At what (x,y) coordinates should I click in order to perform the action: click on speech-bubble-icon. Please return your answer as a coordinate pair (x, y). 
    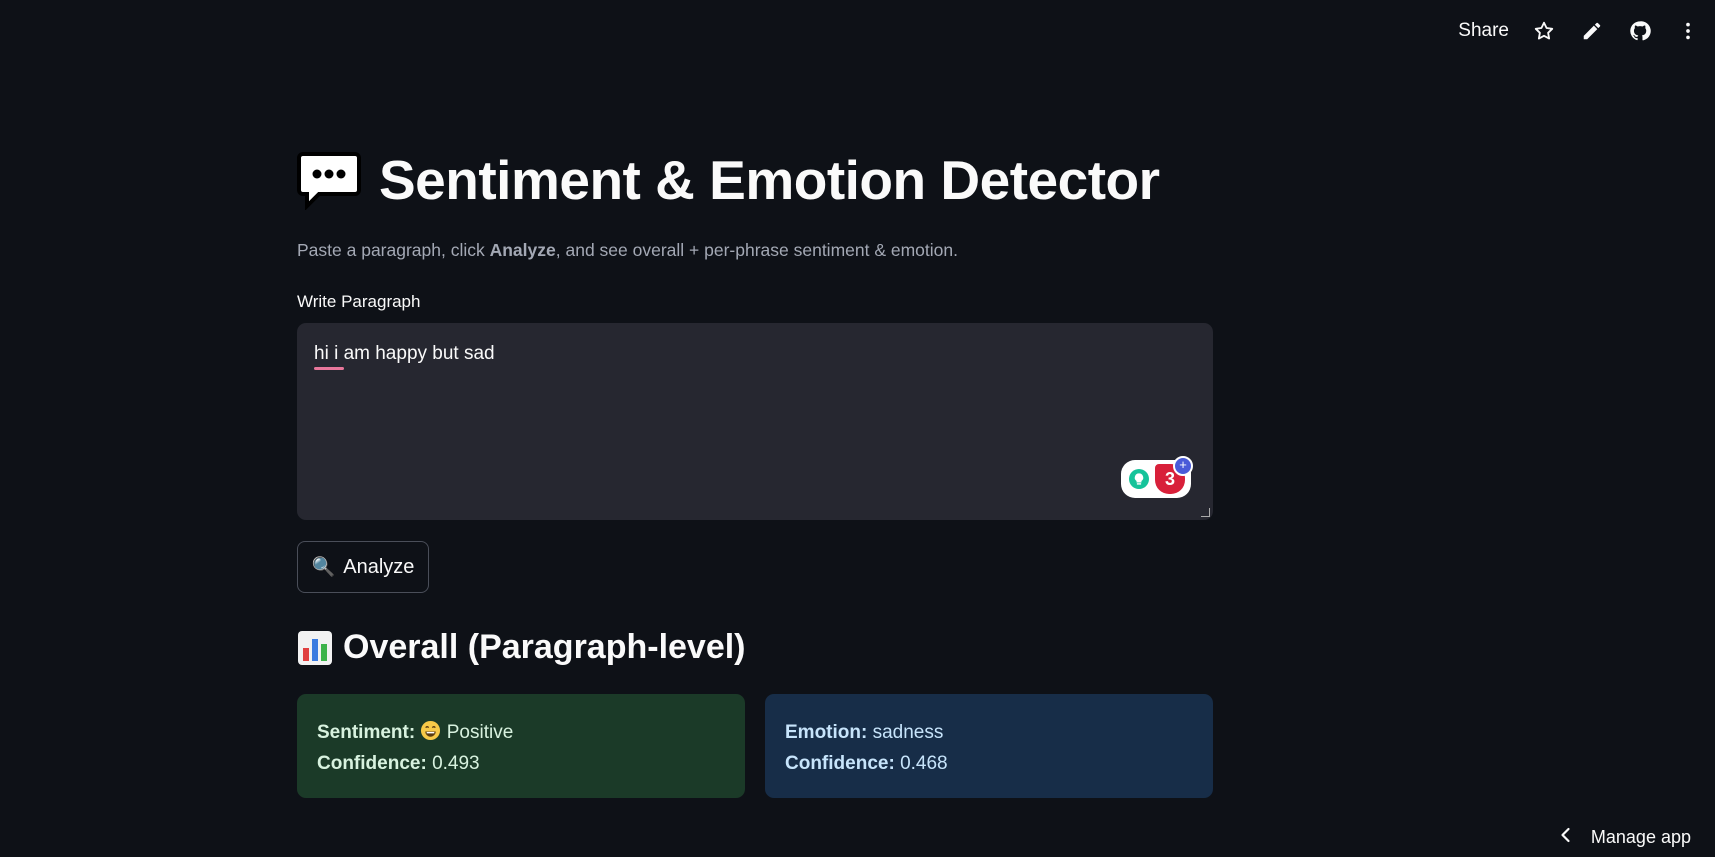
    Looking at the image, I should click on (329, 180).